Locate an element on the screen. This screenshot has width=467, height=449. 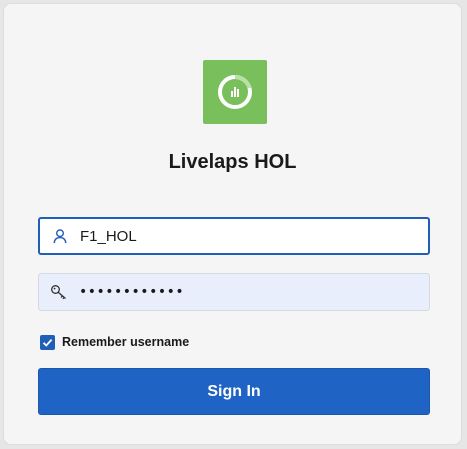
app-logo is located at coordinates (235, 92).